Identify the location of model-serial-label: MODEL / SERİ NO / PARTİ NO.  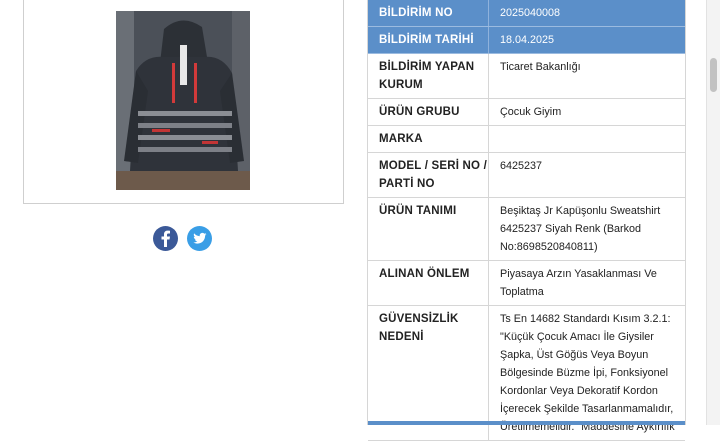
(433, 175).